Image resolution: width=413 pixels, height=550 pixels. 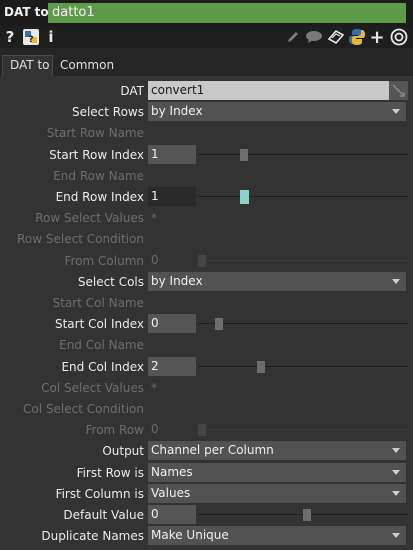 I want to click on param-label: Start Col Name, so click(x=98, y=303).